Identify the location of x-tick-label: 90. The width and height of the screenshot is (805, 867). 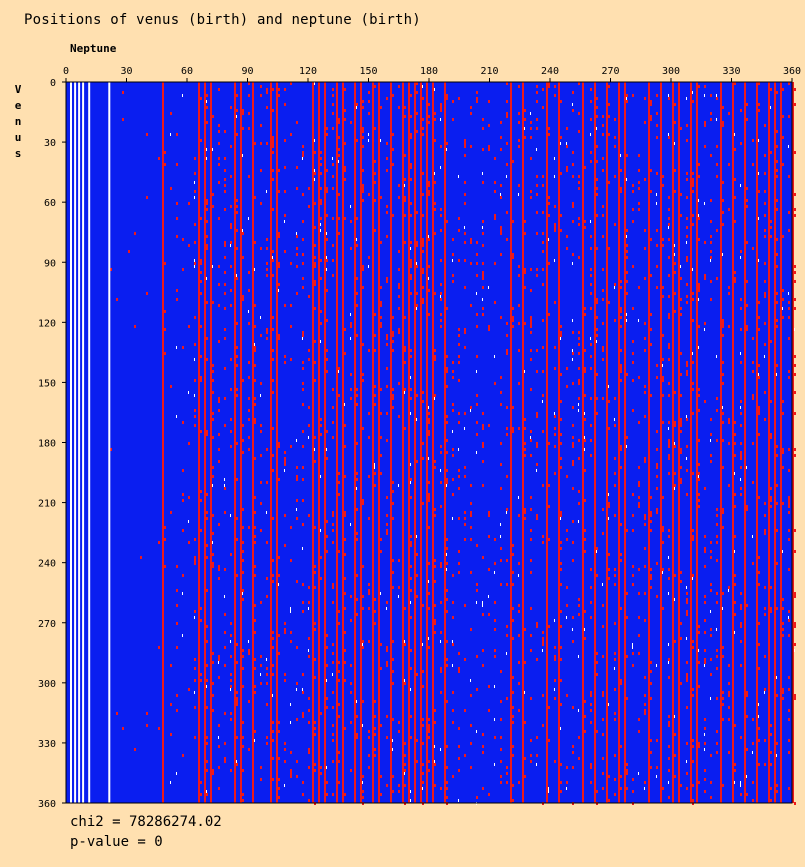
(247, 71).